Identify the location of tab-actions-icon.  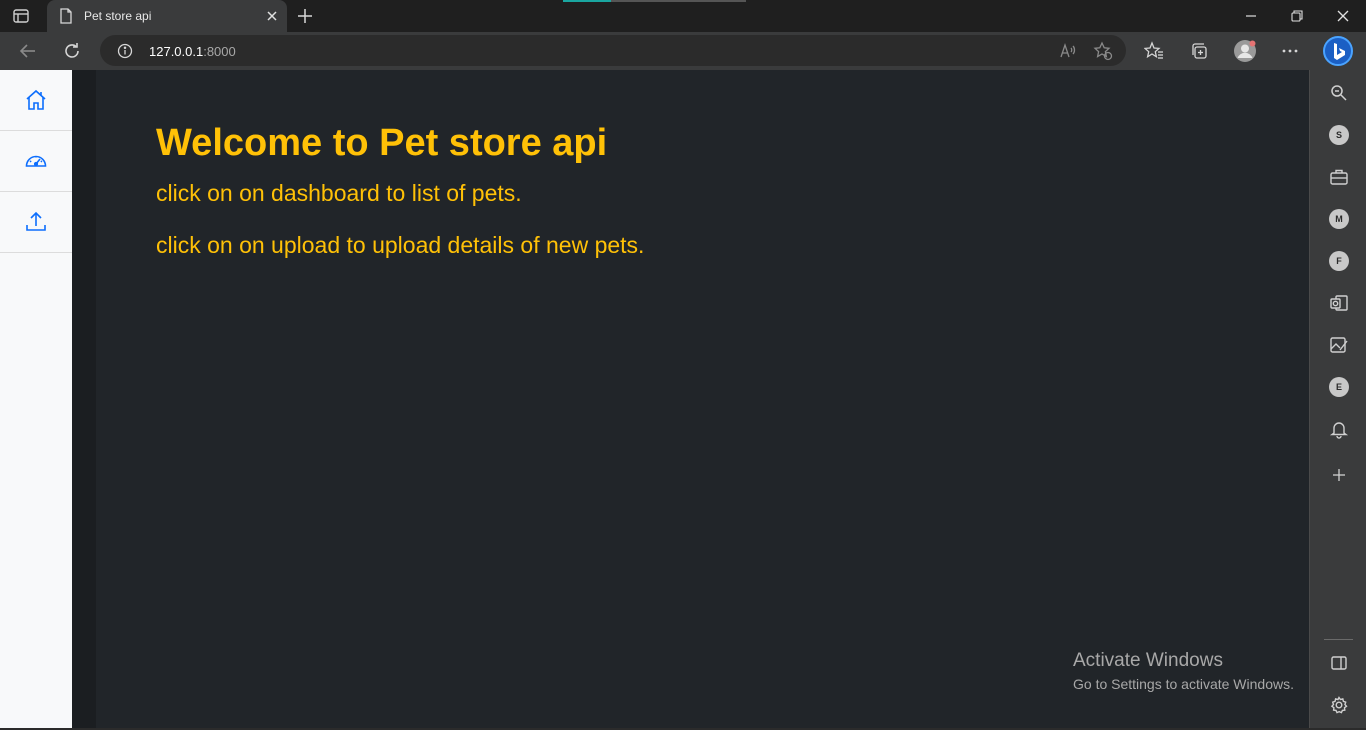
(21, 16).